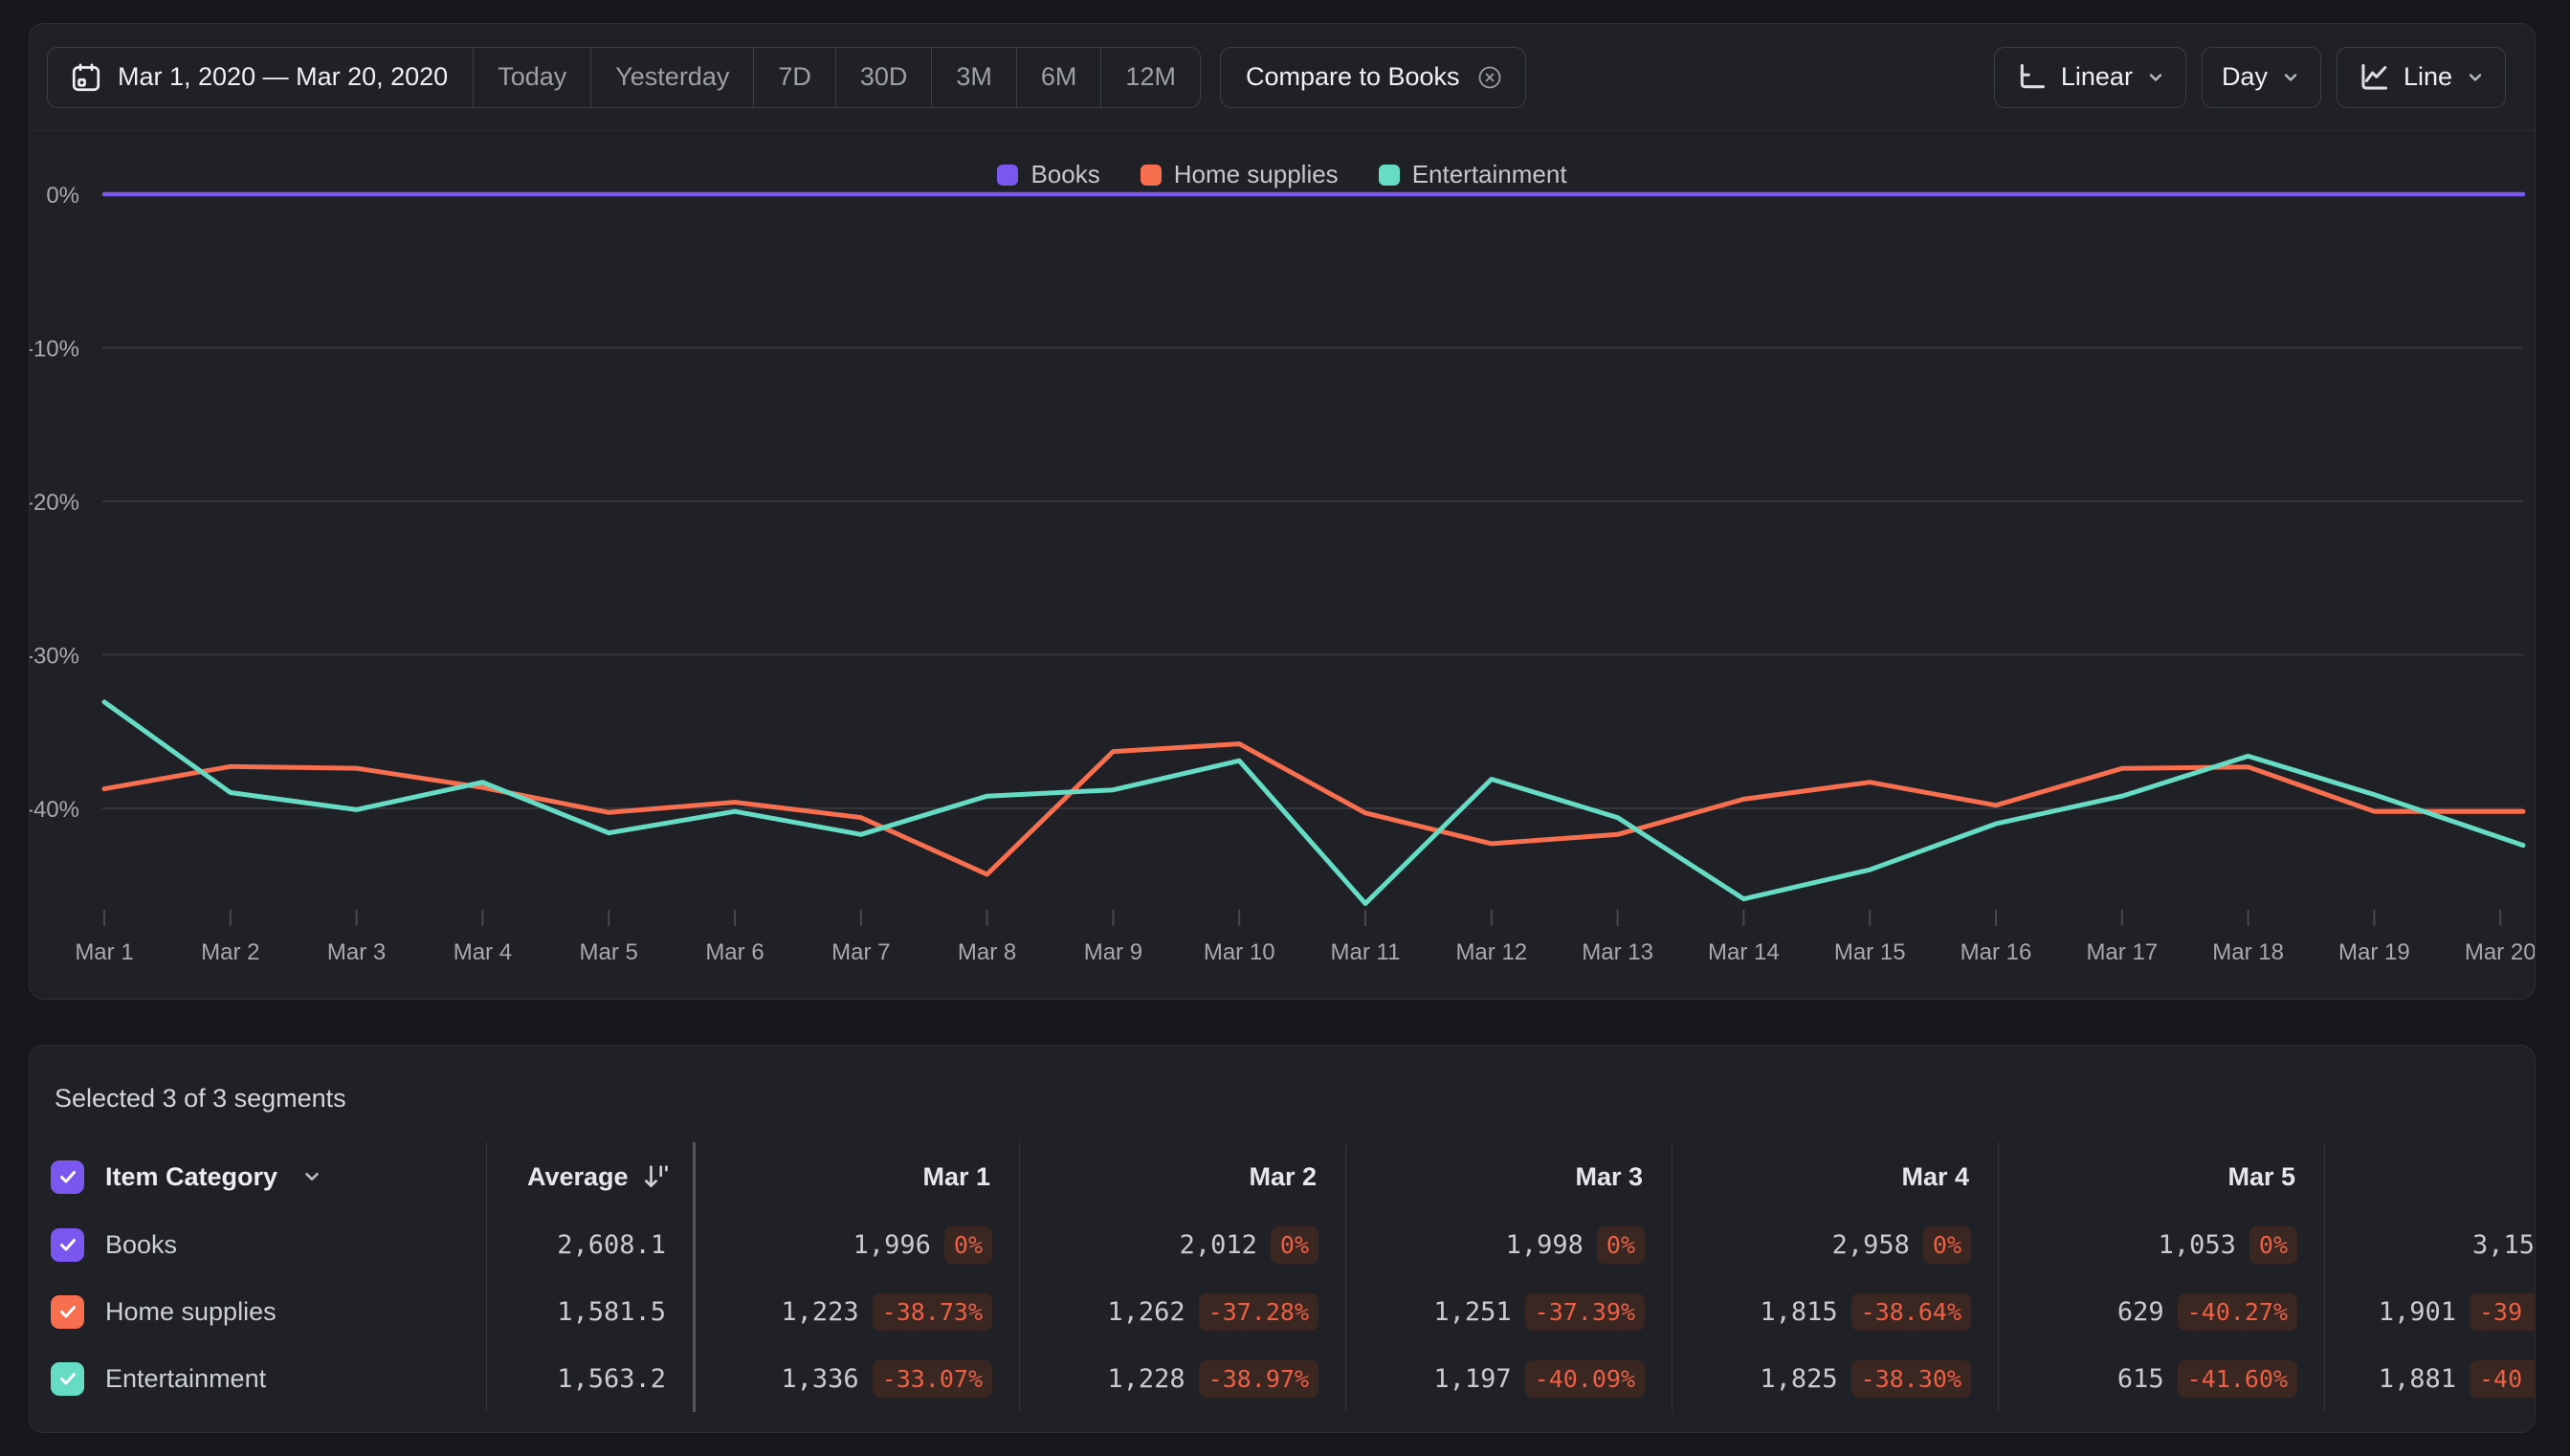  I want to click on percent-badge: -40.27%, so click(2237, 1311).